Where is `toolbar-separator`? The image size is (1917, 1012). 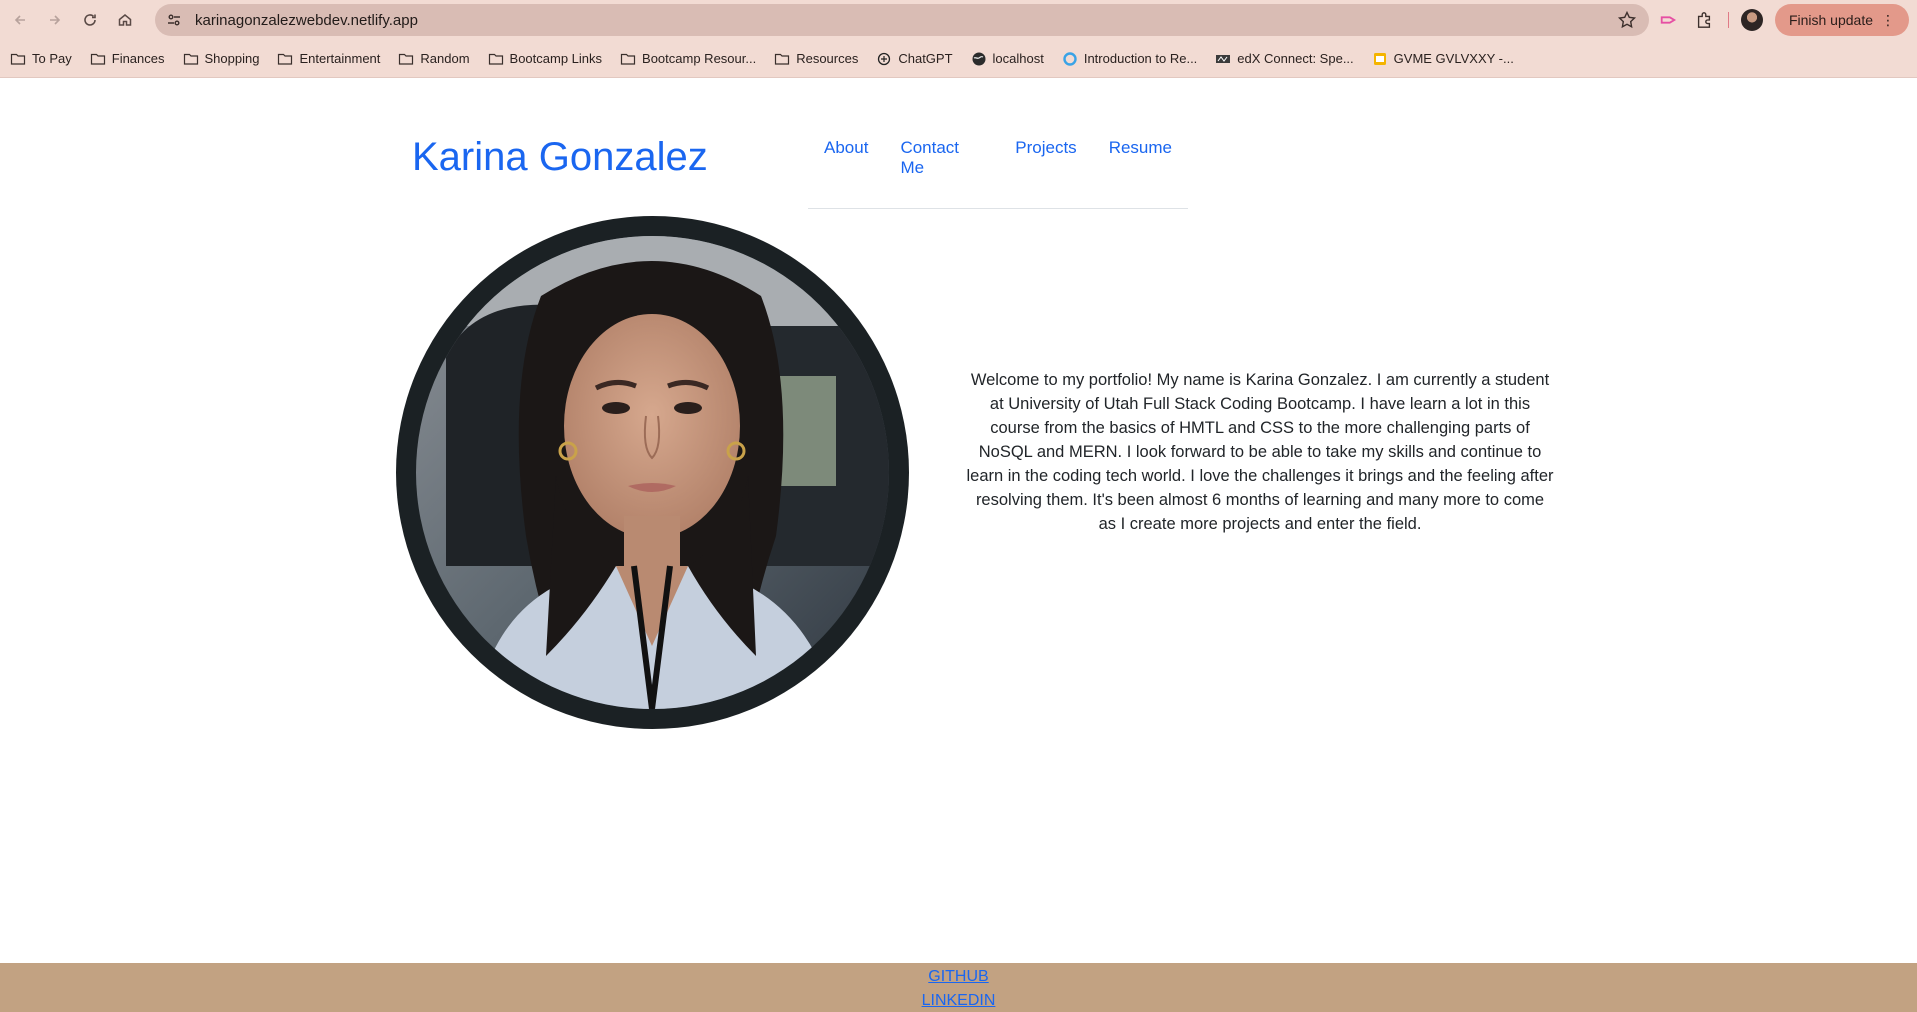
toolbar-separator is located at coordinates (1728, 20).